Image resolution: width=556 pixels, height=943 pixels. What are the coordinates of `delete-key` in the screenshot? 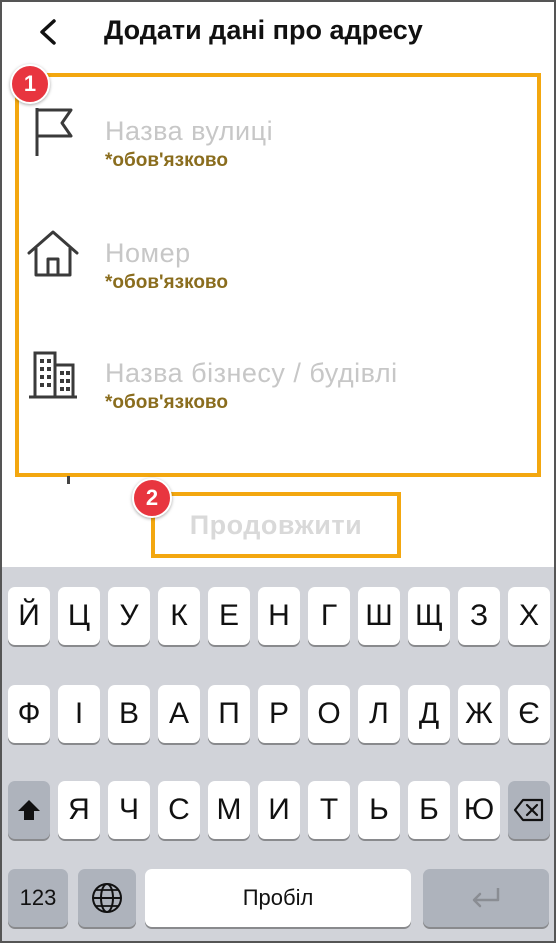 It's located at (529, 810).